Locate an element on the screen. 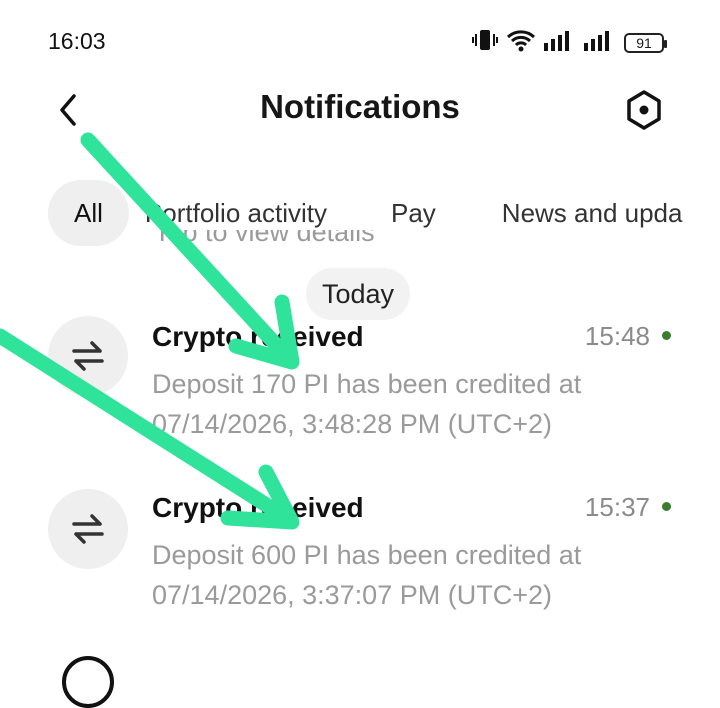 This screenshot has width=720, height=708. status-icons: 91 is located at coordinates (569, 42).